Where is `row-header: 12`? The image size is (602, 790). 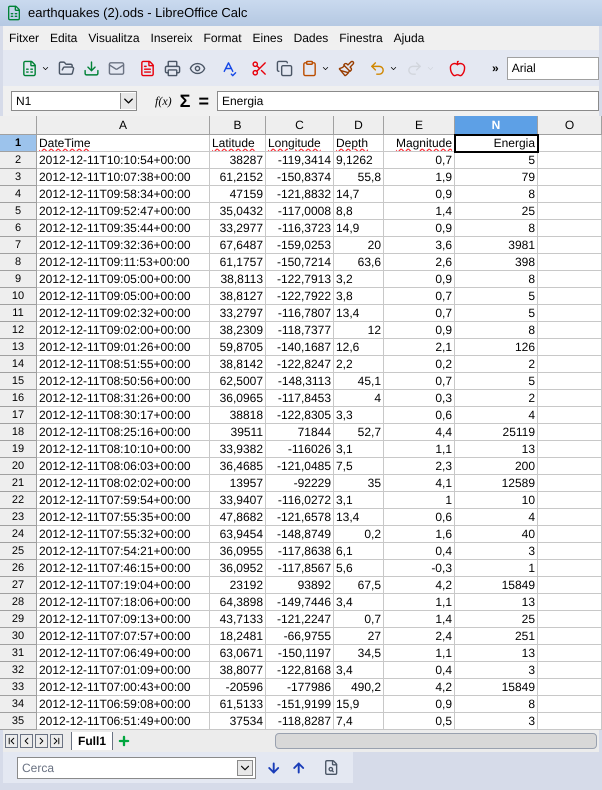
row-header: 12 is located at coordinates (18, 330).